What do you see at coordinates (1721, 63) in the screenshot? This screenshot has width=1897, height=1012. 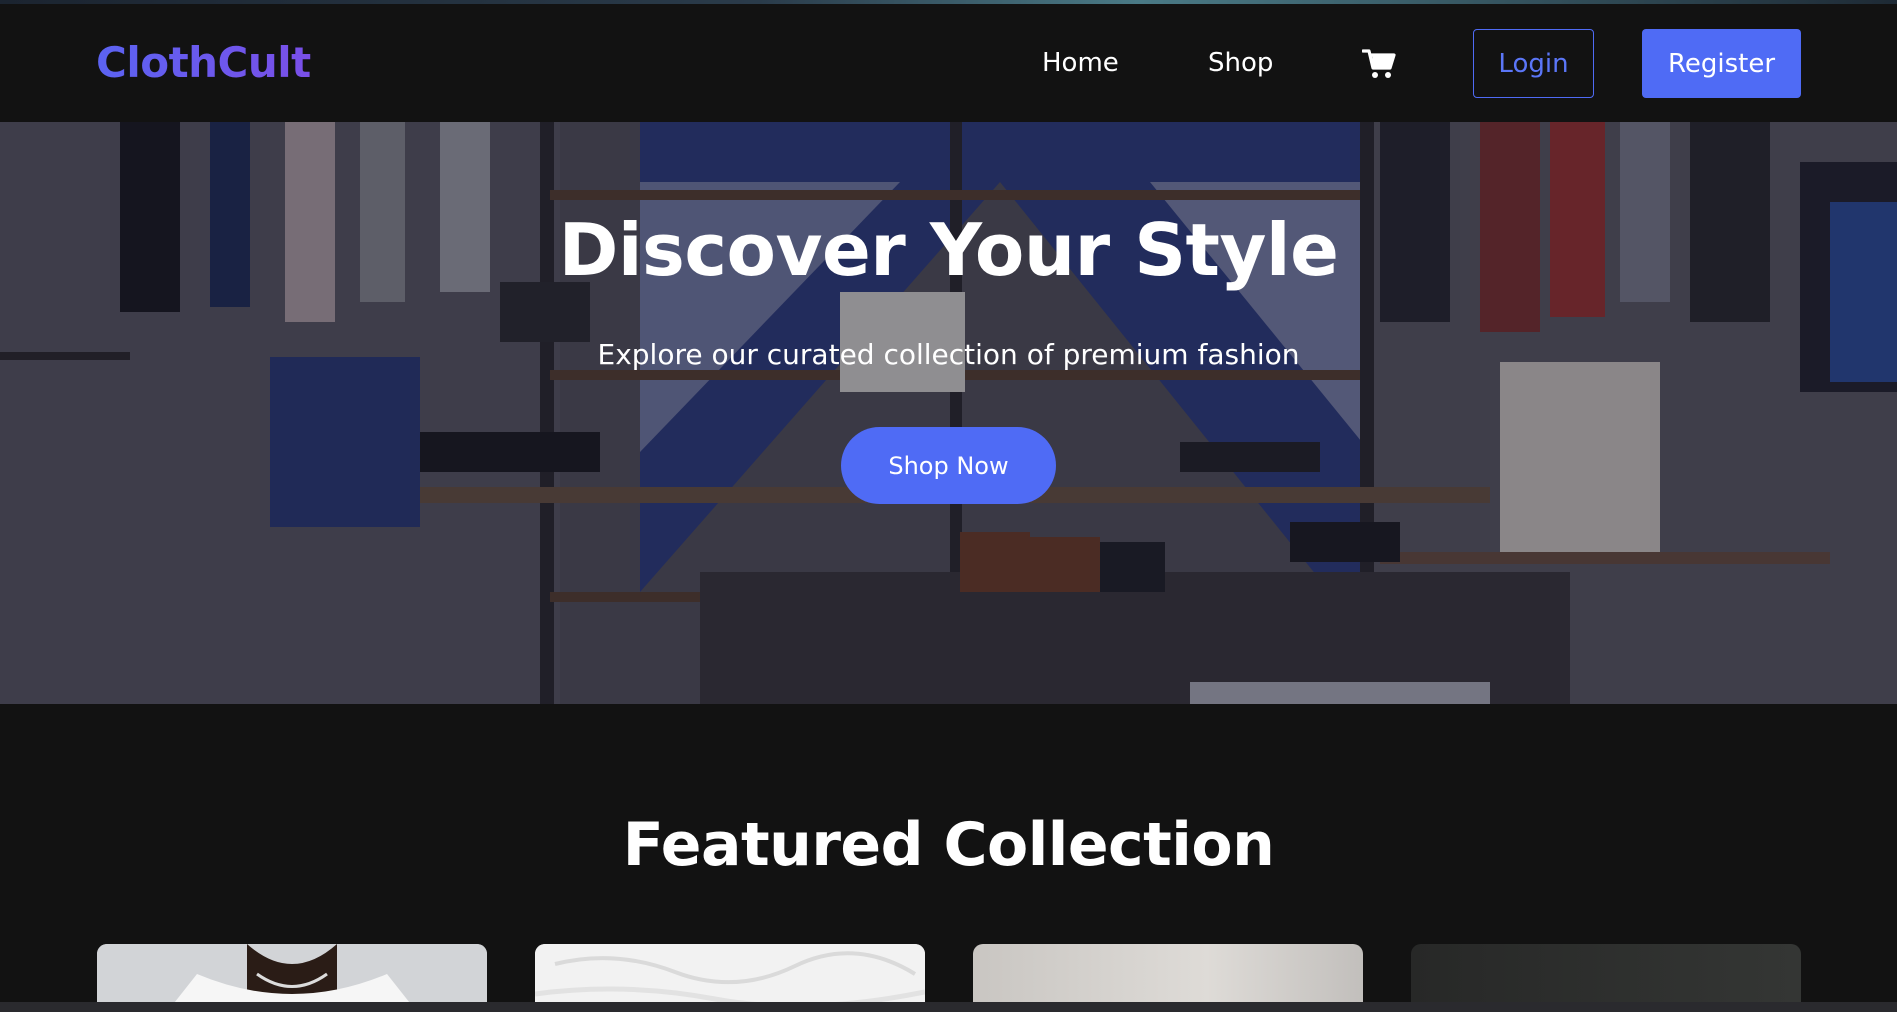 I see `register-button: Register` at bounding box center [1721, 63].